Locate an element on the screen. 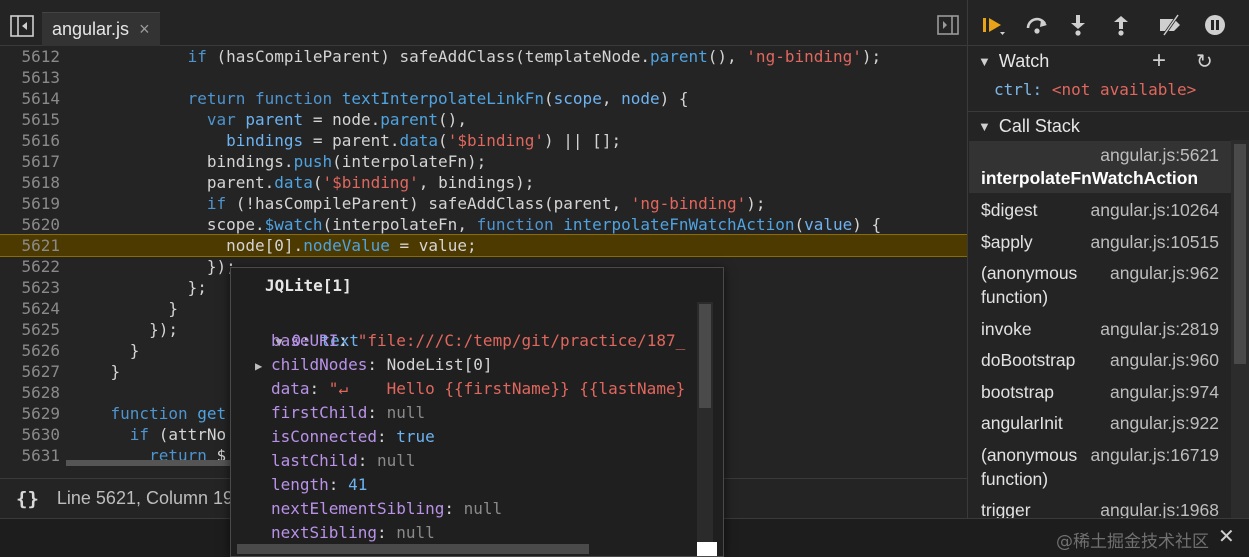 The height and width of the screenshot is (557, 1249). step-over-icon is located at coordinates (1037, 25).